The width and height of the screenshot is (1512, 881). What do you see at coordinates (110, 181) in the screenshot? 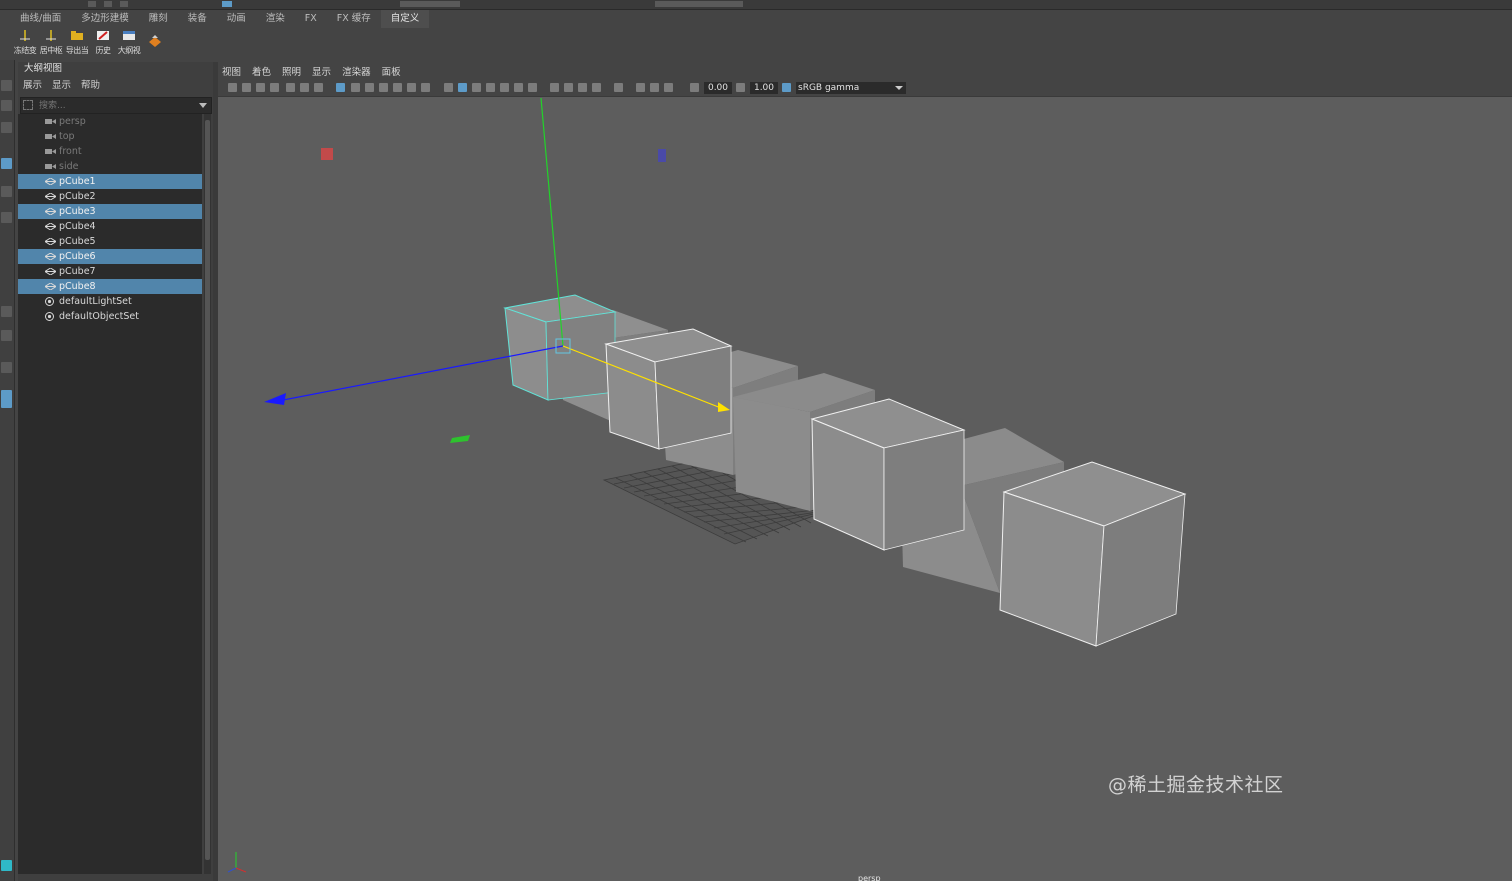
I see `outliner-item-pcube1: pCube1` at bounding box center [110, 181].